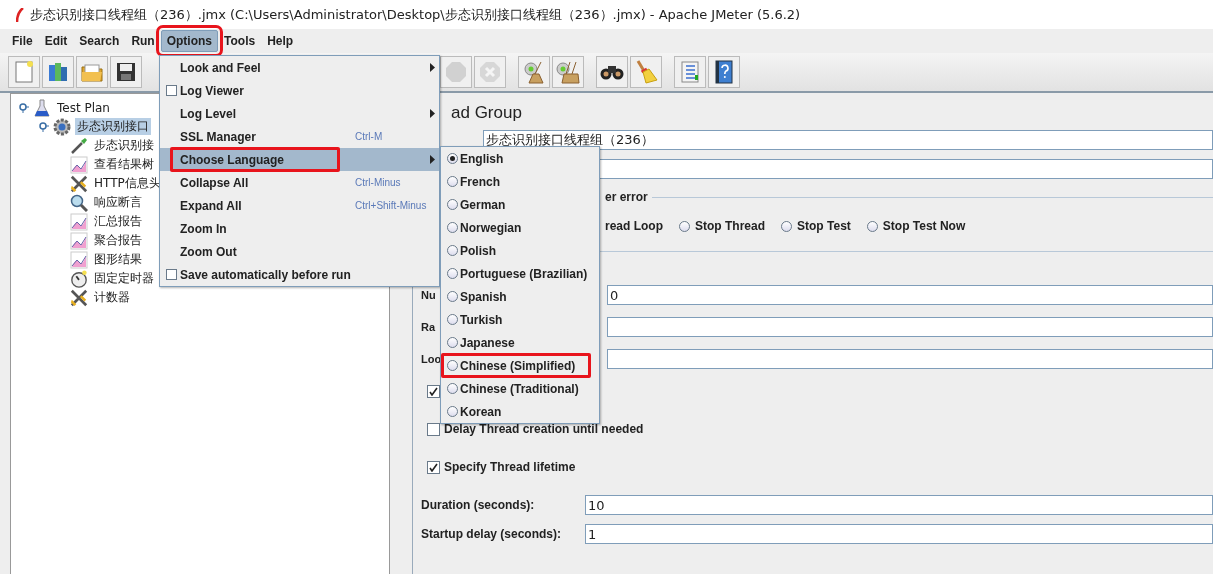 This screenshot has width=1213, height=574. What do you see at coordinates (124, 164) in the screenshot?
I see `tree-item: 查看结果树` at bounding box center [124, 164].